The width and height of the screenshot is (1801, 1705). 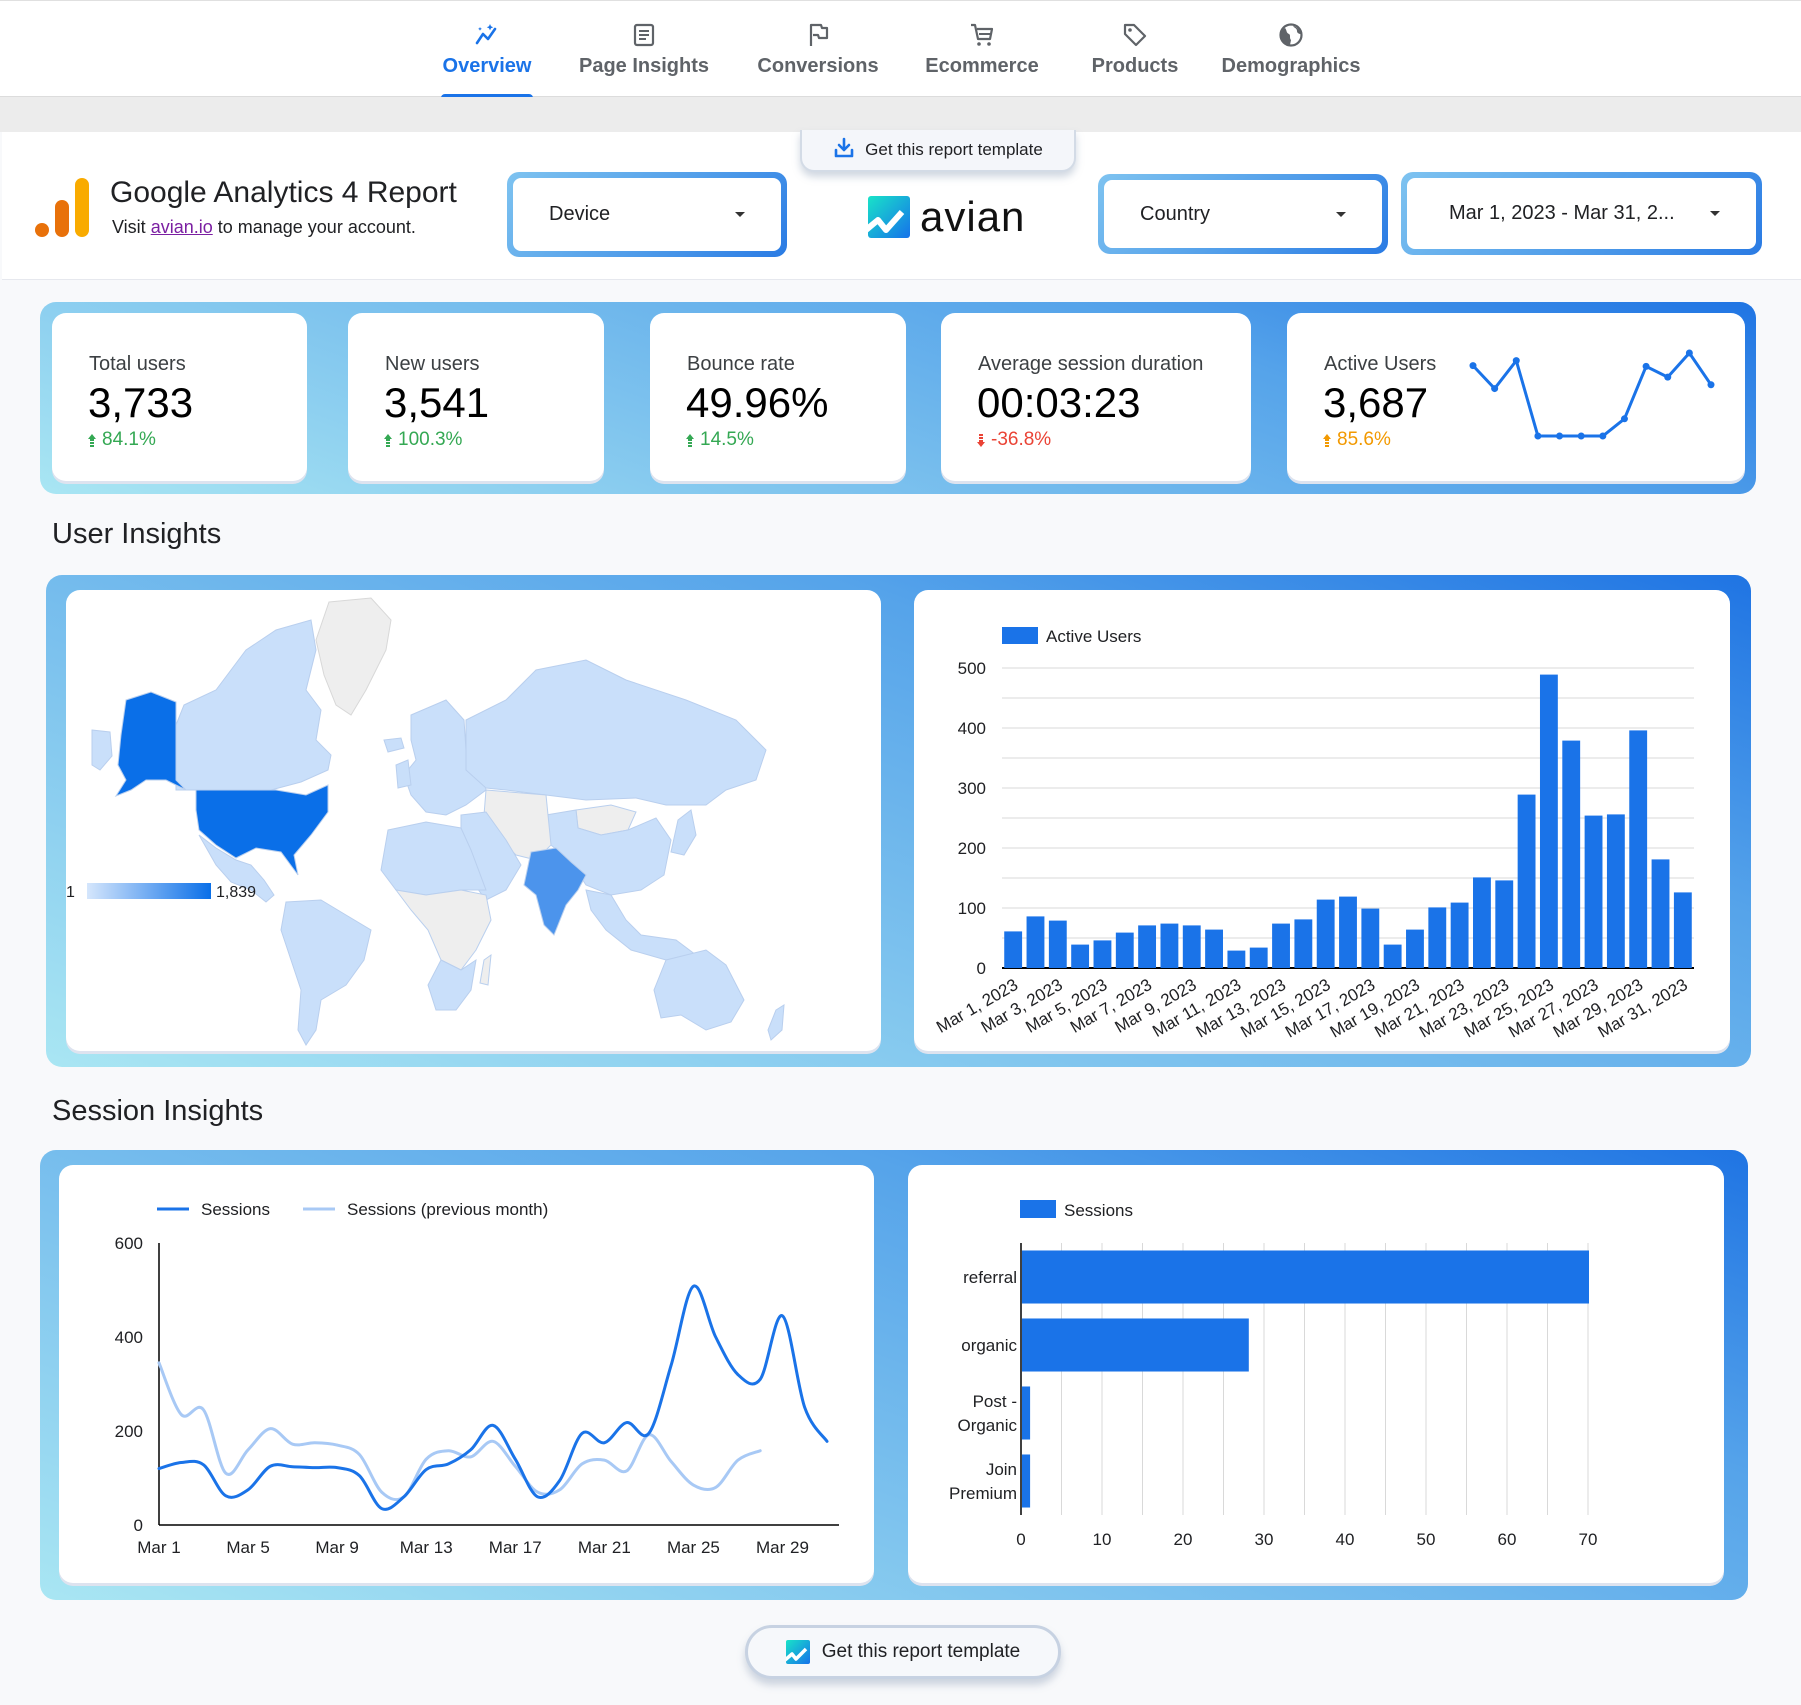 What do you see at coordinates (122, 440) in the screenshot?
I see `kpi-delta: 84.1%` at bounding box center [122, 440].